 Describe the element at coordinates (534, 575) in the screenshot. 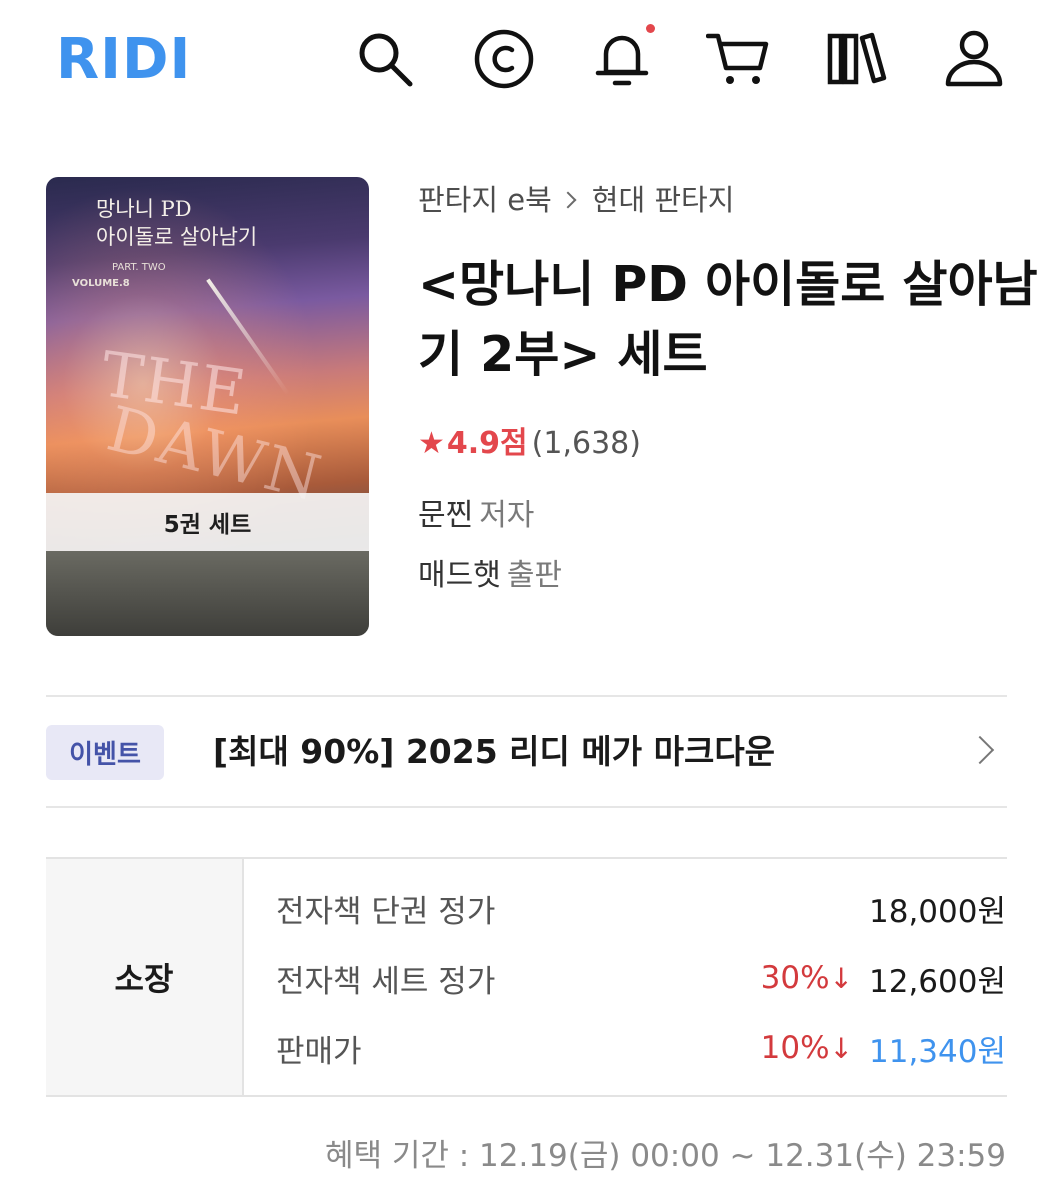

I see `publisher-role: 출판` at that location.